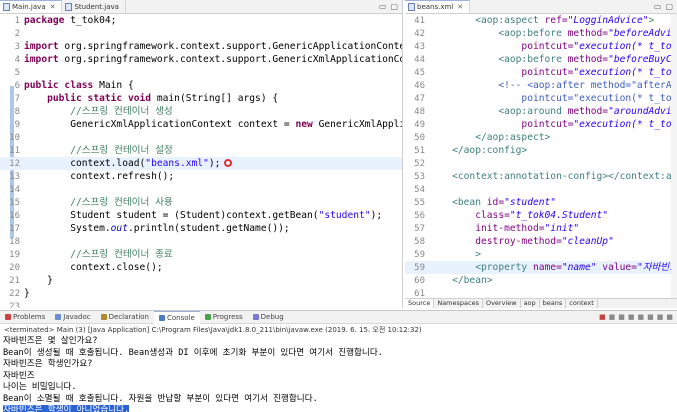 This screenshot has height=412, width=677. What do you see at coordinates (621, 317) in the screenshot?
I see `clear-icon: ■` at bounding box center [621, 317].